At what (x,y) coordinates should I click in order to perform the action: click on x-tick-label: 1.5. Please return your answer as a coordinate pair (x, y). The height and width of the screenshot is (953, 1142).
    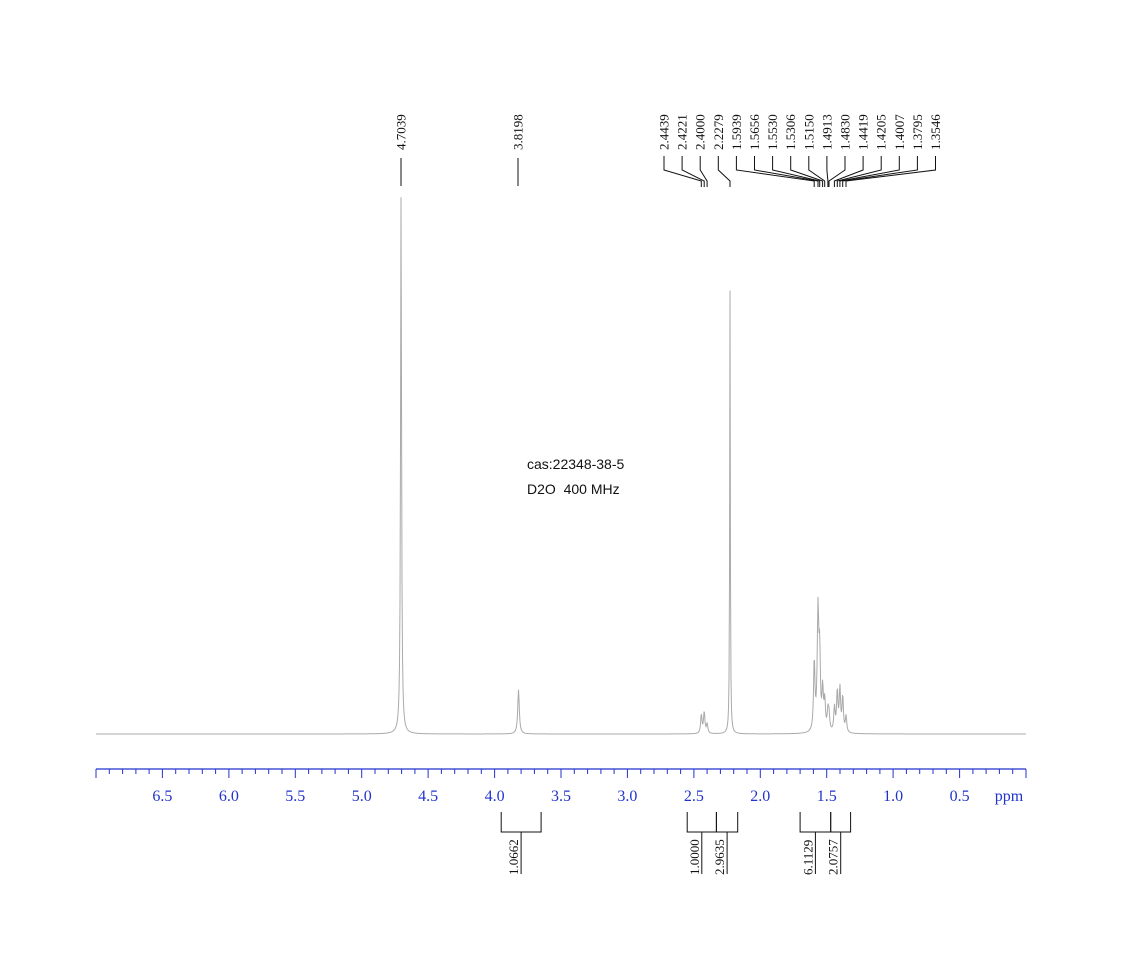
    Looking at the image, I should click on (827, 796).